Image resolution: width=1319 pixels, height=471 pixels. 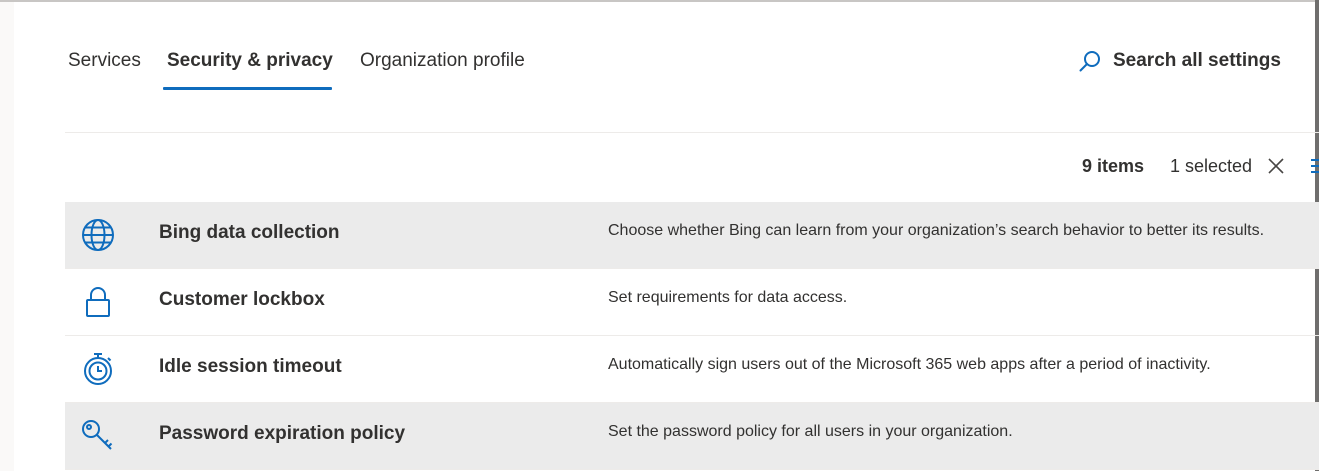 What do you see at coordinates (1197, 60) in the screenshot?
I see `search-label: Search all settings` at bounding box center [1197, 60].